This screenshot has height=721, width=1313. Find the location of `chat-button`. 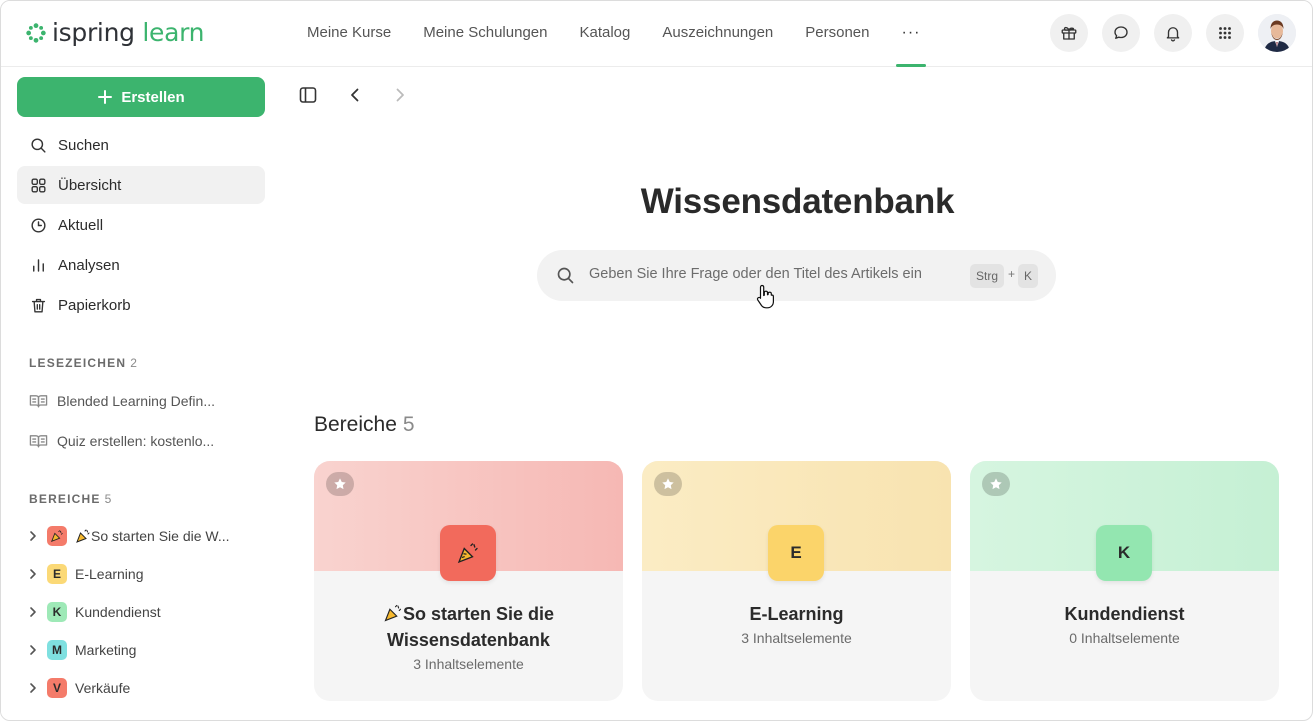

chat-button is located at coordinates (1121, 33).